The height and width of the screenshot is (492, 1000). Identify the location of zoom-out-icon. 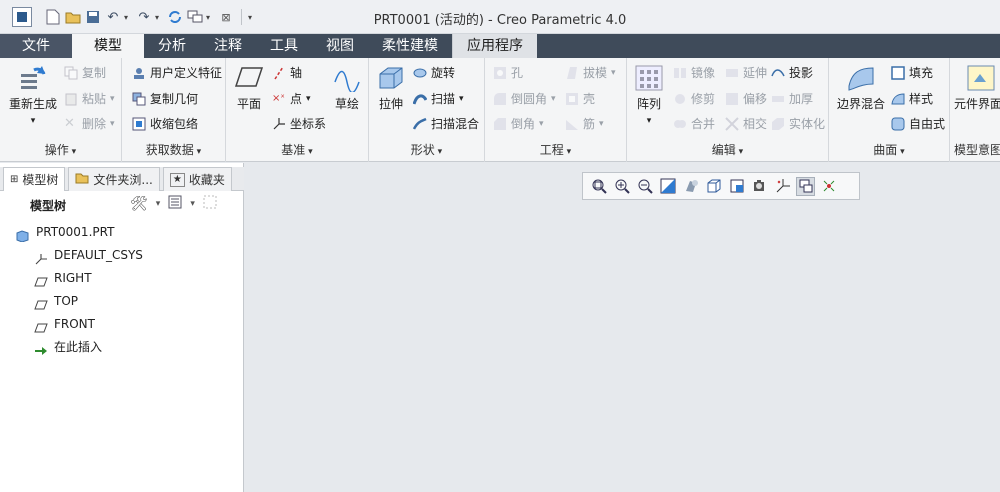
(644, 186).